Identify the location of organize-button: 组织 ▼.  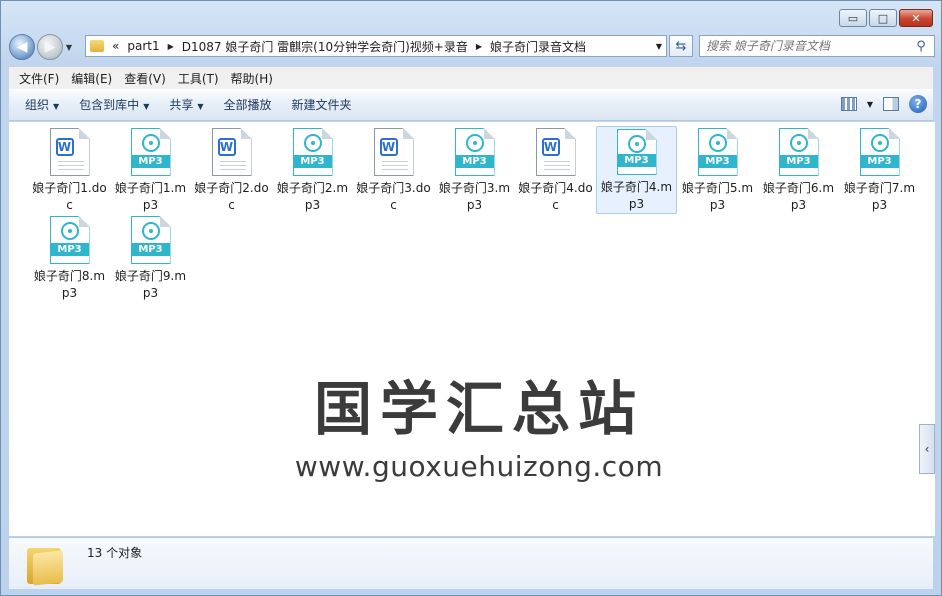
(42, 104).